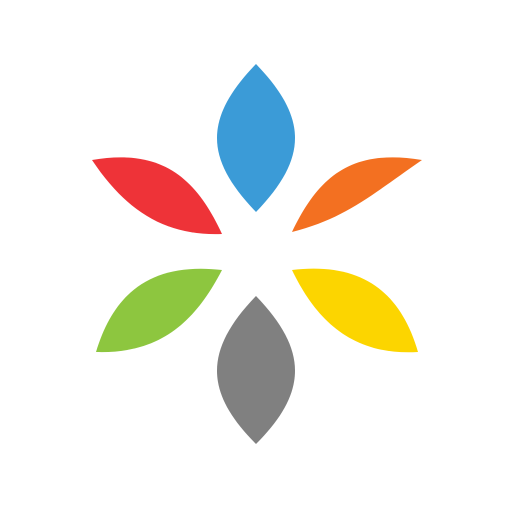  What do you see at coordinates (357, 194) in the screenshot?
I see `petal-upper-right` at bounding box center [357, 194].